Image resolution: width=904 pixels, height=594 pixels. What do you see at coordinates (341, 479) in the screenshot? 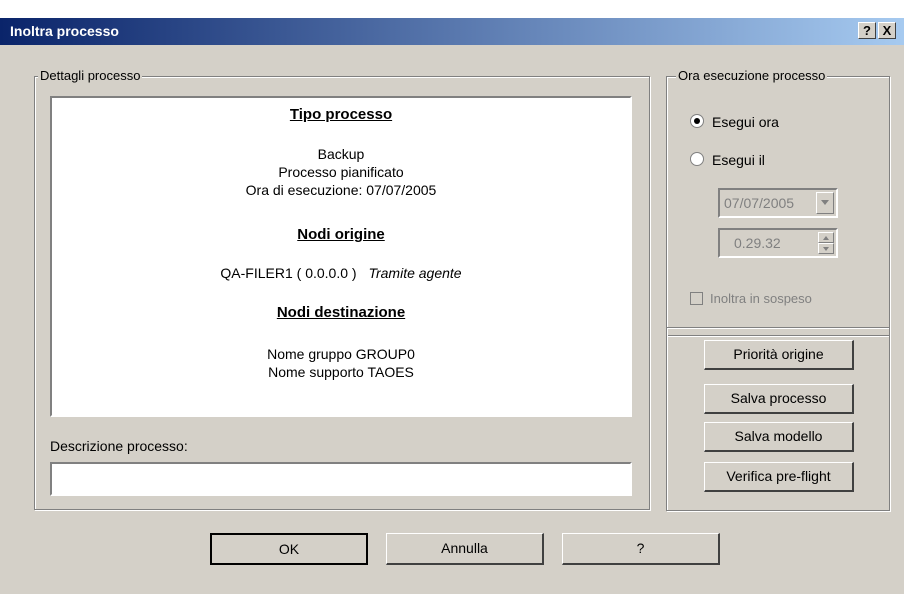
I see `description-input` at bounding box center [341, 479].